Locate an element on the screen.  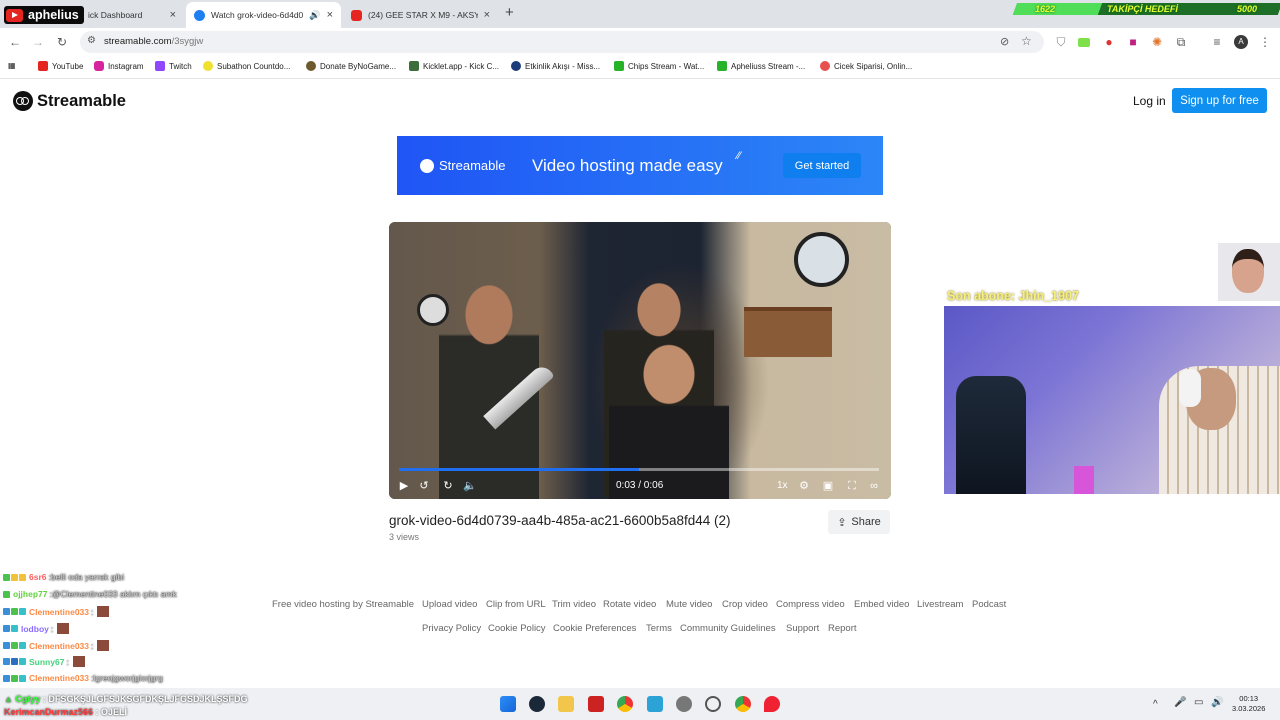
video-cabinet is located at coordinates (788, 332).